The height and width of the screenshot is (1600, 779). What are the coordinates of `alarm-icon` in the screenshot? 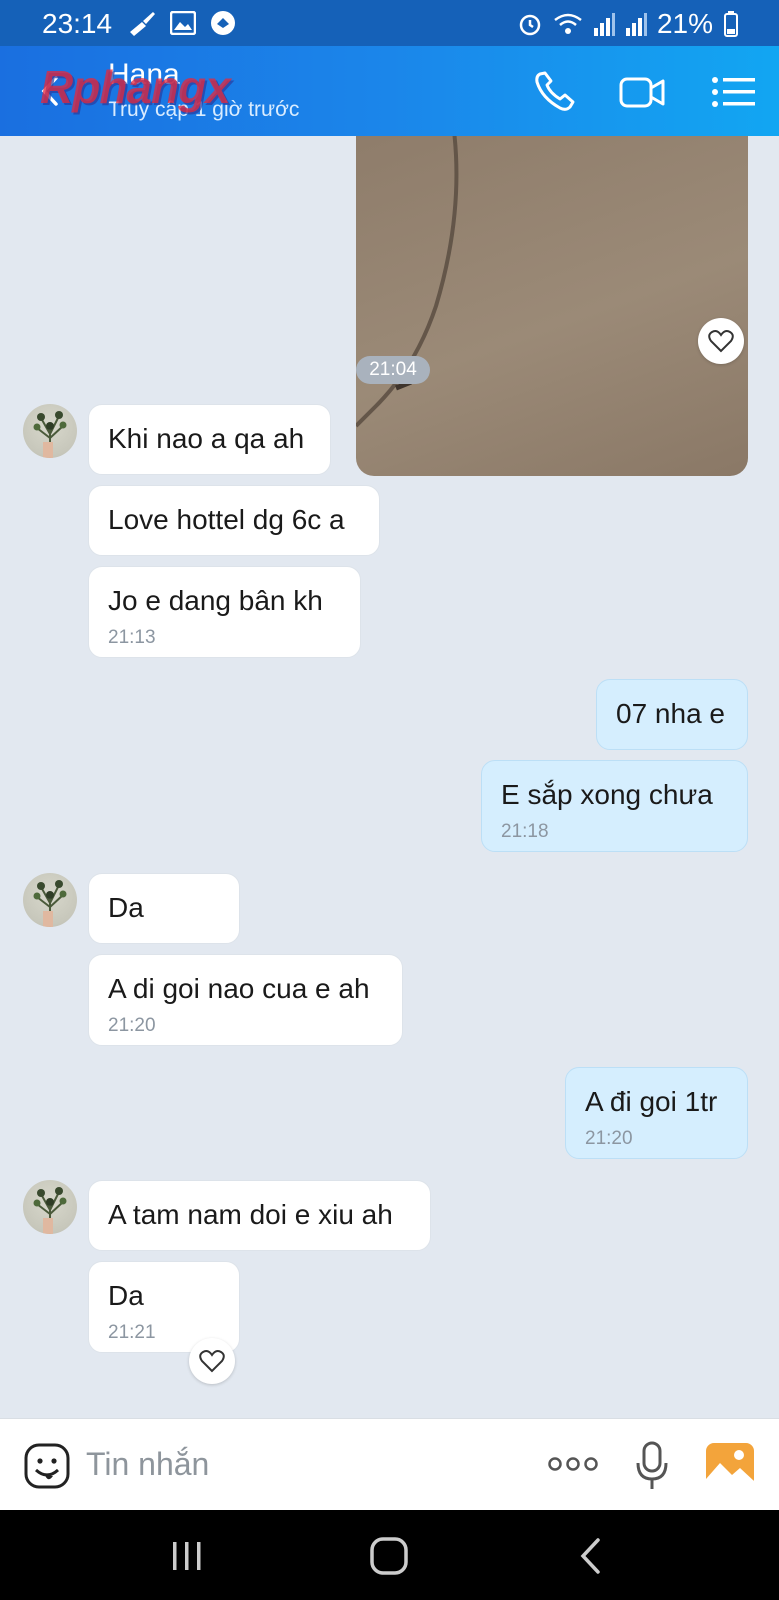 It's located at (530, 25).